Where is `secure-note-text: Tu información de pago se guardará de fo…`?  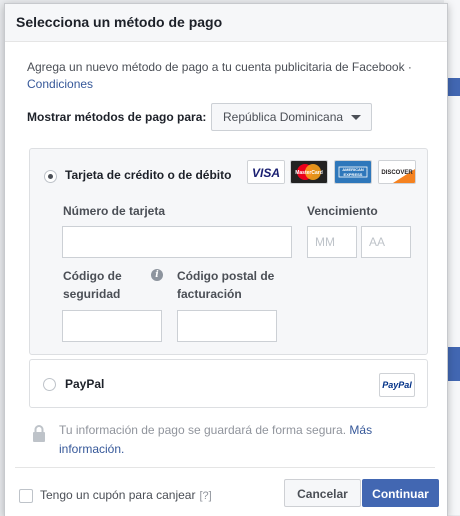 secure-note-text: Tu información de pago se guardará de fo… is located at coordinates (229, 440).